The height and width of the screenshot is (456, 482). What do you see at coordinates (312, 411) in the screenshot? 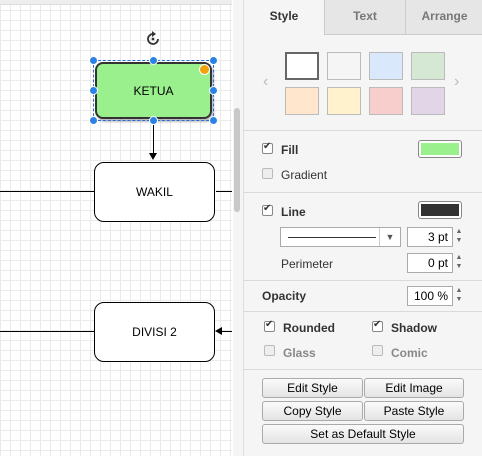
I see `copy-style-button: Copy Style` at bounding box center [312, 411].